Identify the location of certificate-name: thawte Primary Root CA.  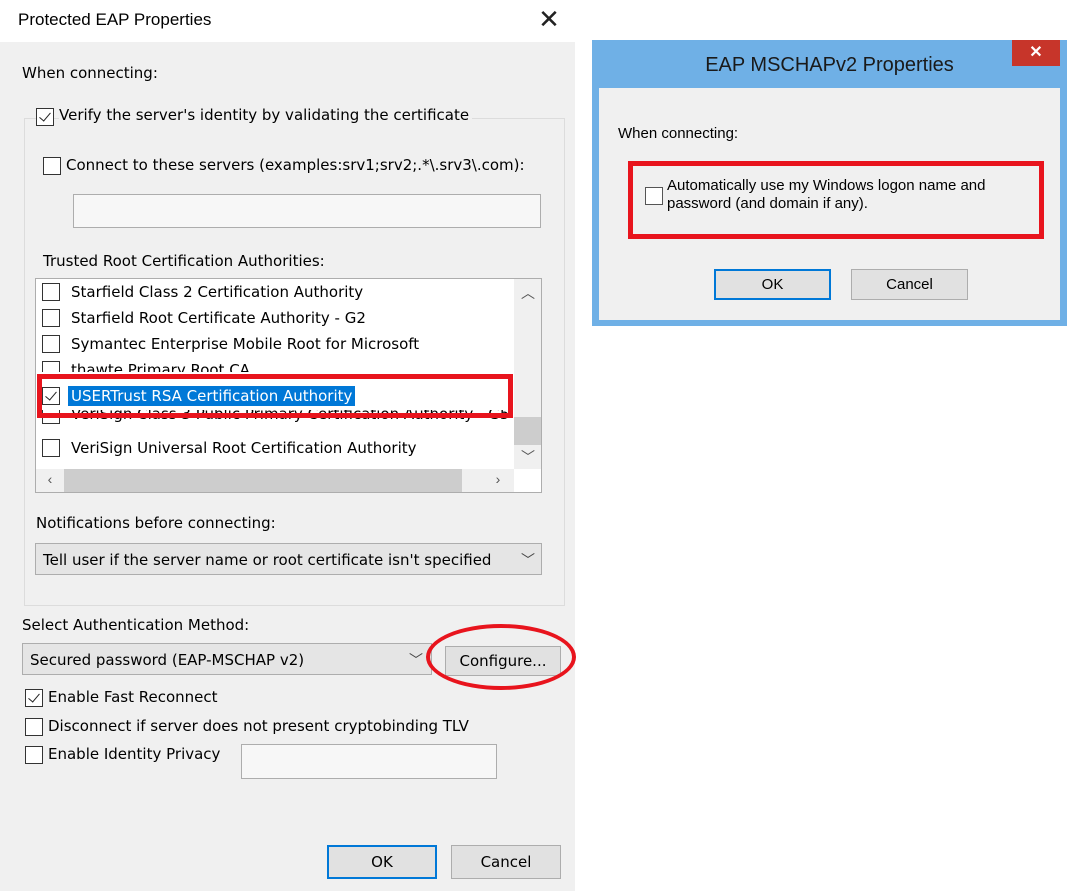
(160, 366).